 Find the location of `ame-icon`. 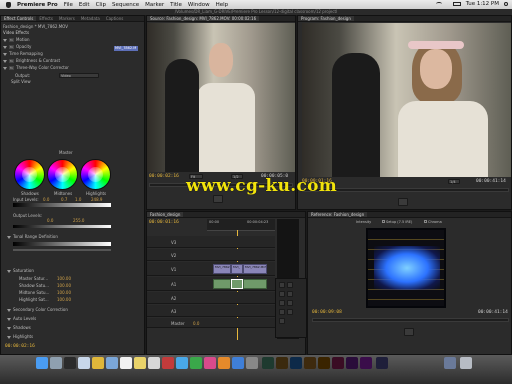

ame-icon is located at coordinates (382, 363).